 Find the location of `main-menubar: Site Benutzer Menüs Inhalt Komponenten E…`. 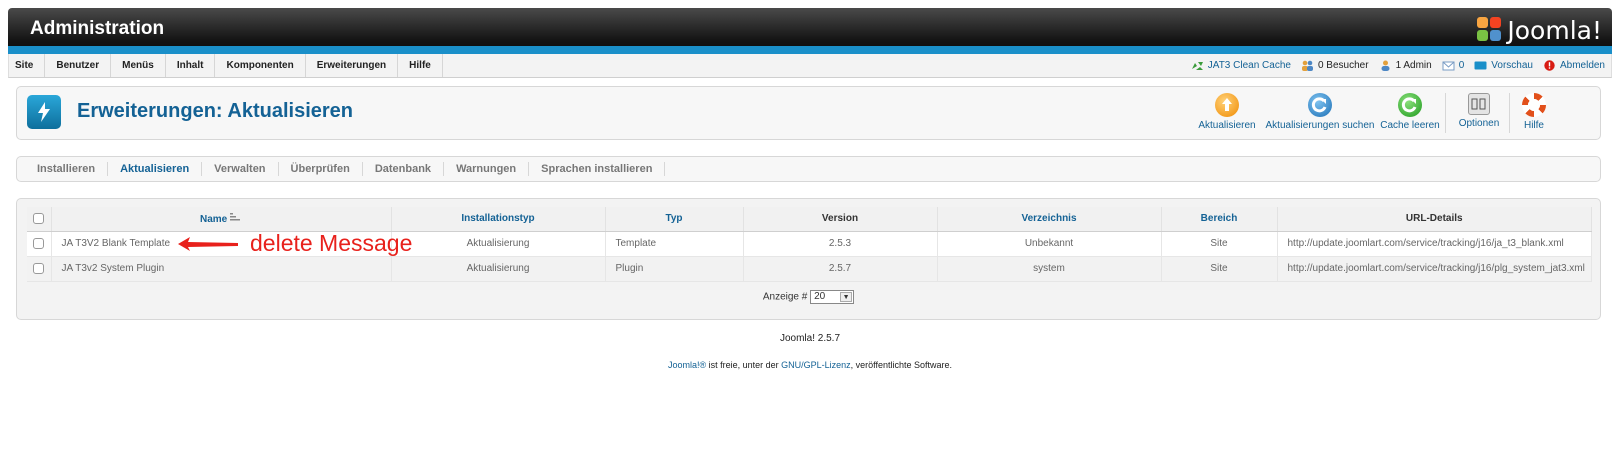

main-menubar: Site Benutzer Menüs Inhalt Komponenten E… is located at coordinates (810, 66).